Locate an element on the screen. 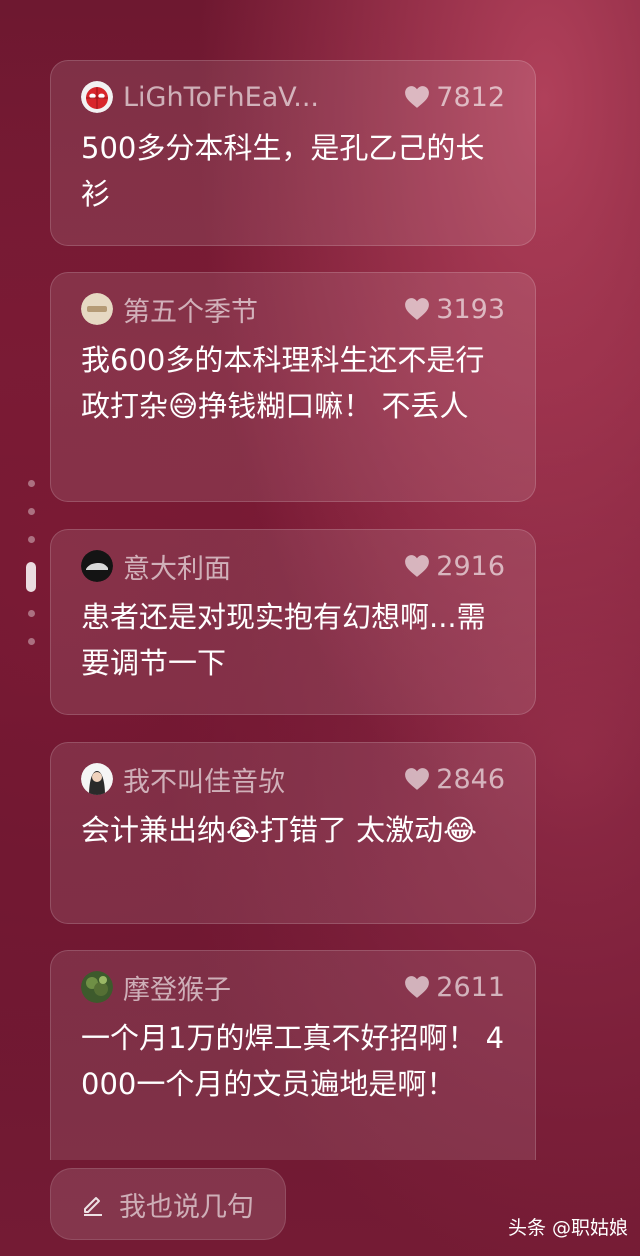  badge-avatar-icon is located at coordinates (97, 309).